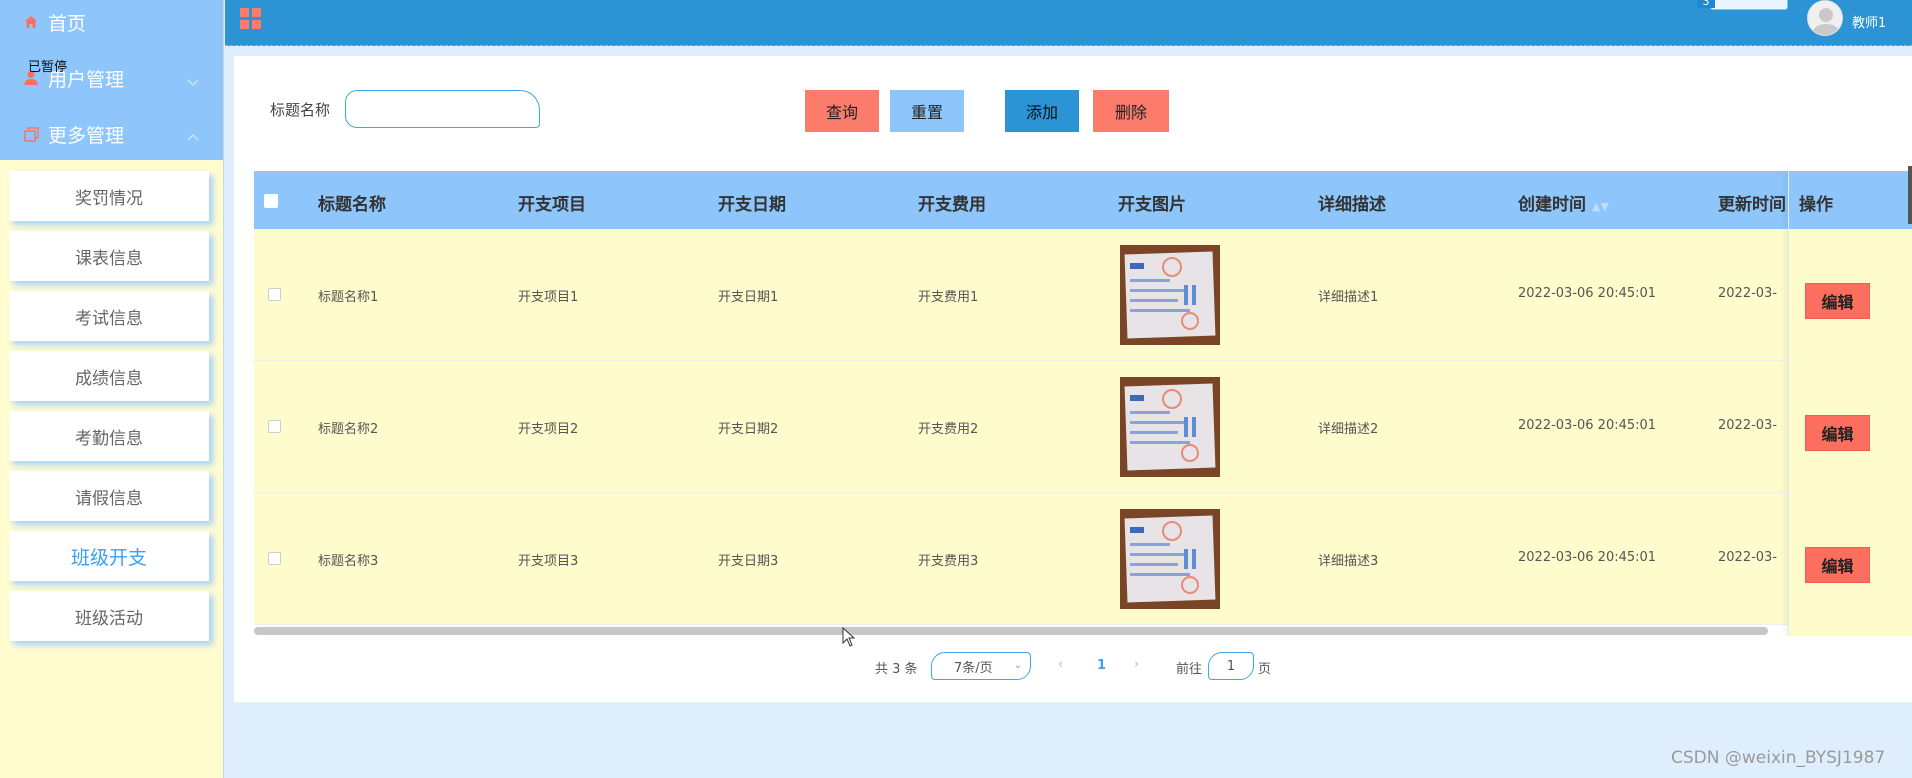 The image size is (1912, 778). Describe the element at coordinates (548, 297) in the screenshot. I see `cell-item: 开支项目1` at that location.